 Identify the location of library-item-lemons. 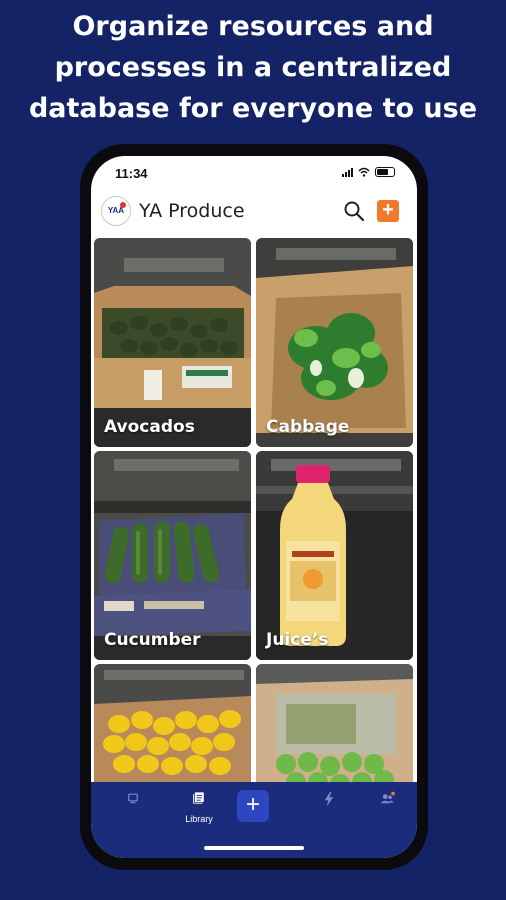
(172, 723).